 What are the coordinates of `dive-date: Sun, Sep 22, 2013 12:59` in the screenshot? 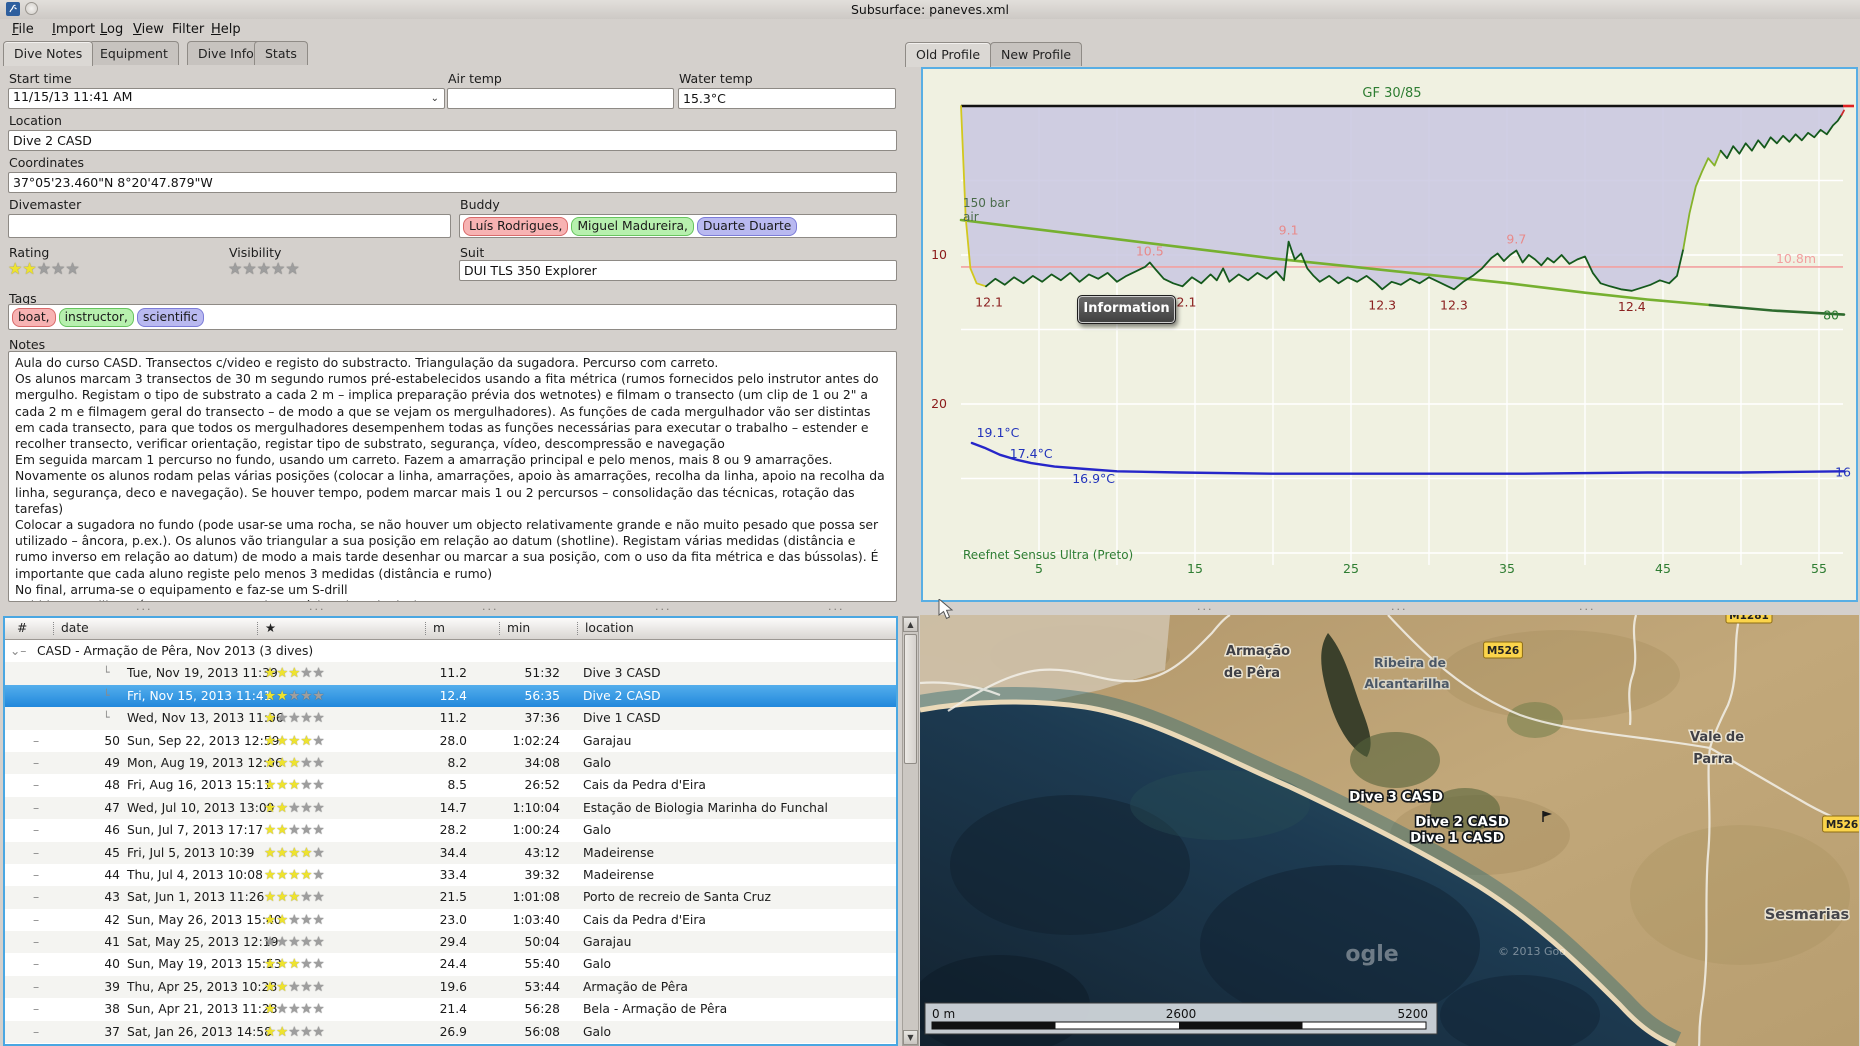 It's located at (203, 740).